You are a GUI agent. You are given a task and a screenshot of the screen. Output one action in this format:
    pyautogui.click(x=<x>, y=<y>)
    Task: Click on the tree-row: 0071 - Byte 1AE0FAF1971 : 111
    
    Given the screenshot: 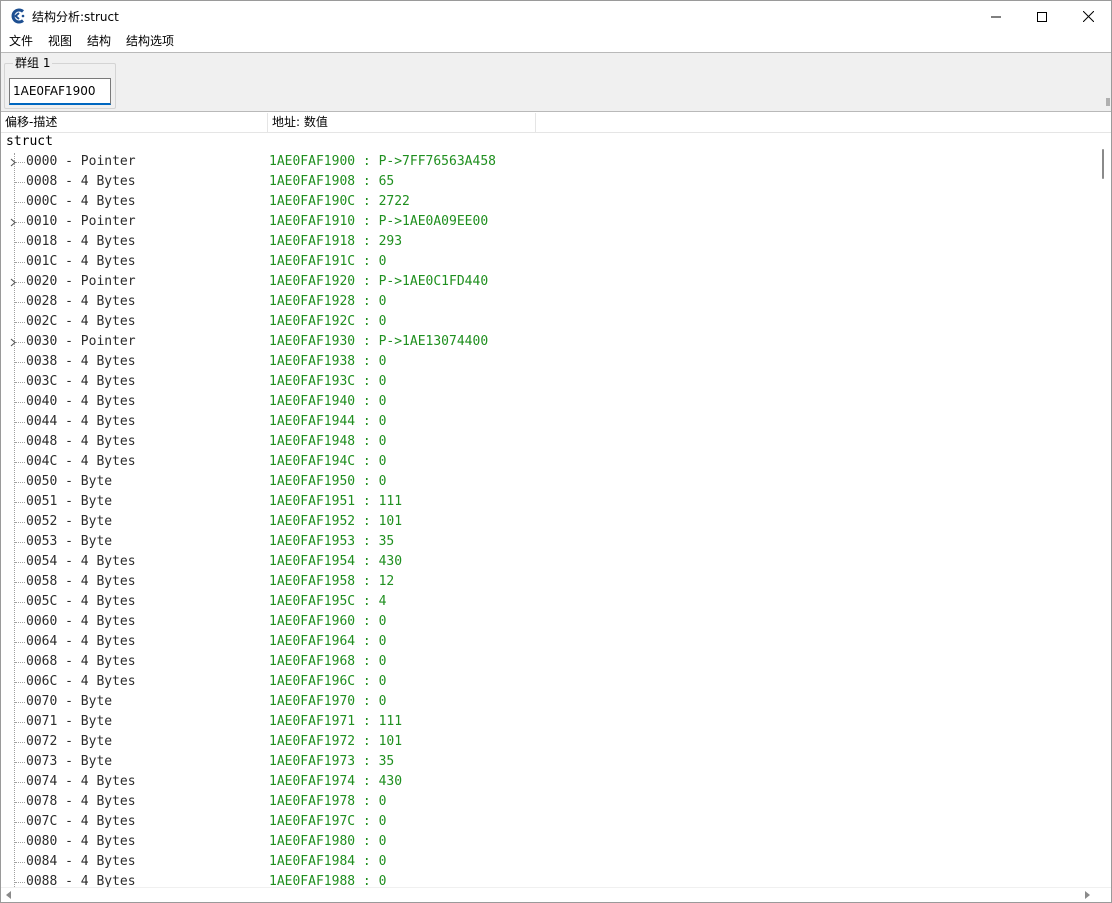 What is the action you would take?
    pyautogui.click(x=548, y=723)
    